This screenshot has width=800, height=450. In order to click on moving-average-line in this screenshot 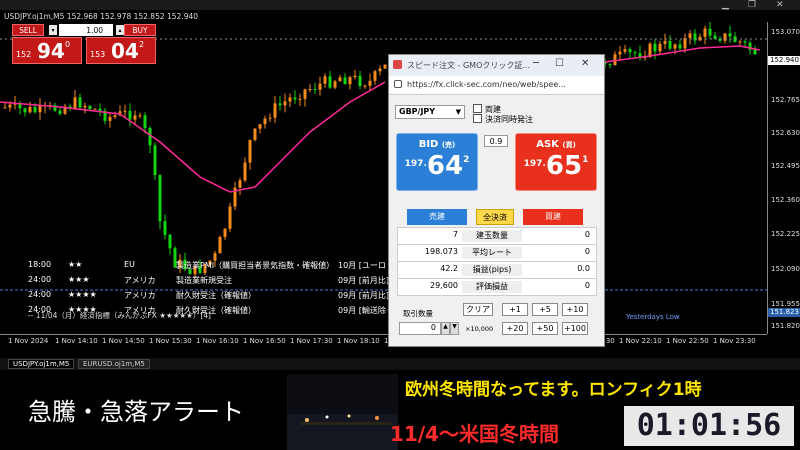, I will do `click(193, 137)`.